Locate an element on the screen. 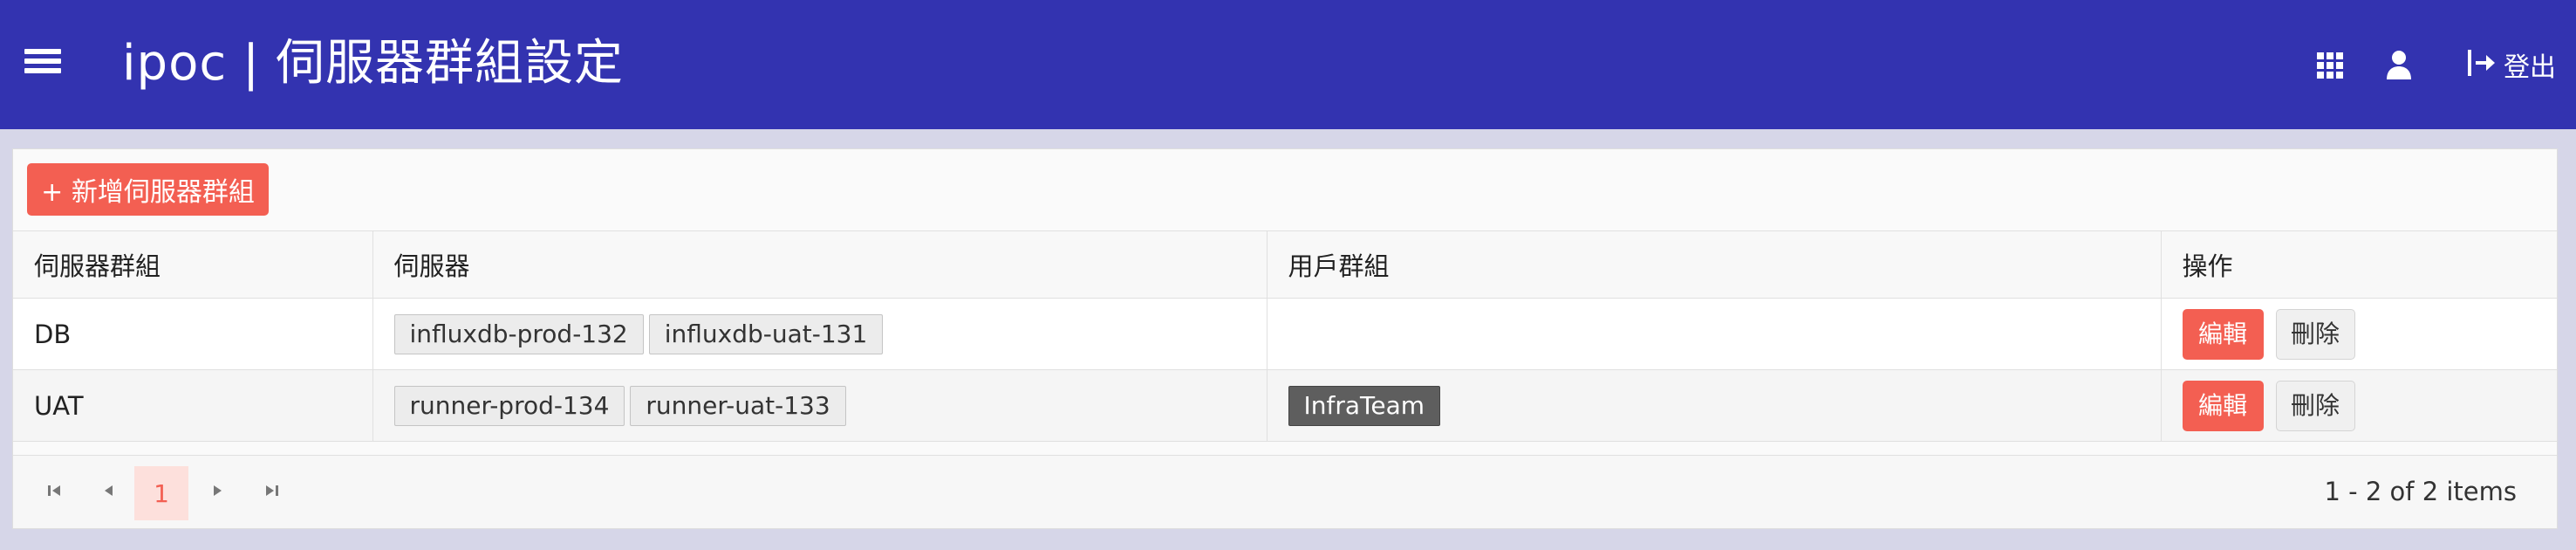  column-header-actions: 操作 is located at coordinates (2359, 264).